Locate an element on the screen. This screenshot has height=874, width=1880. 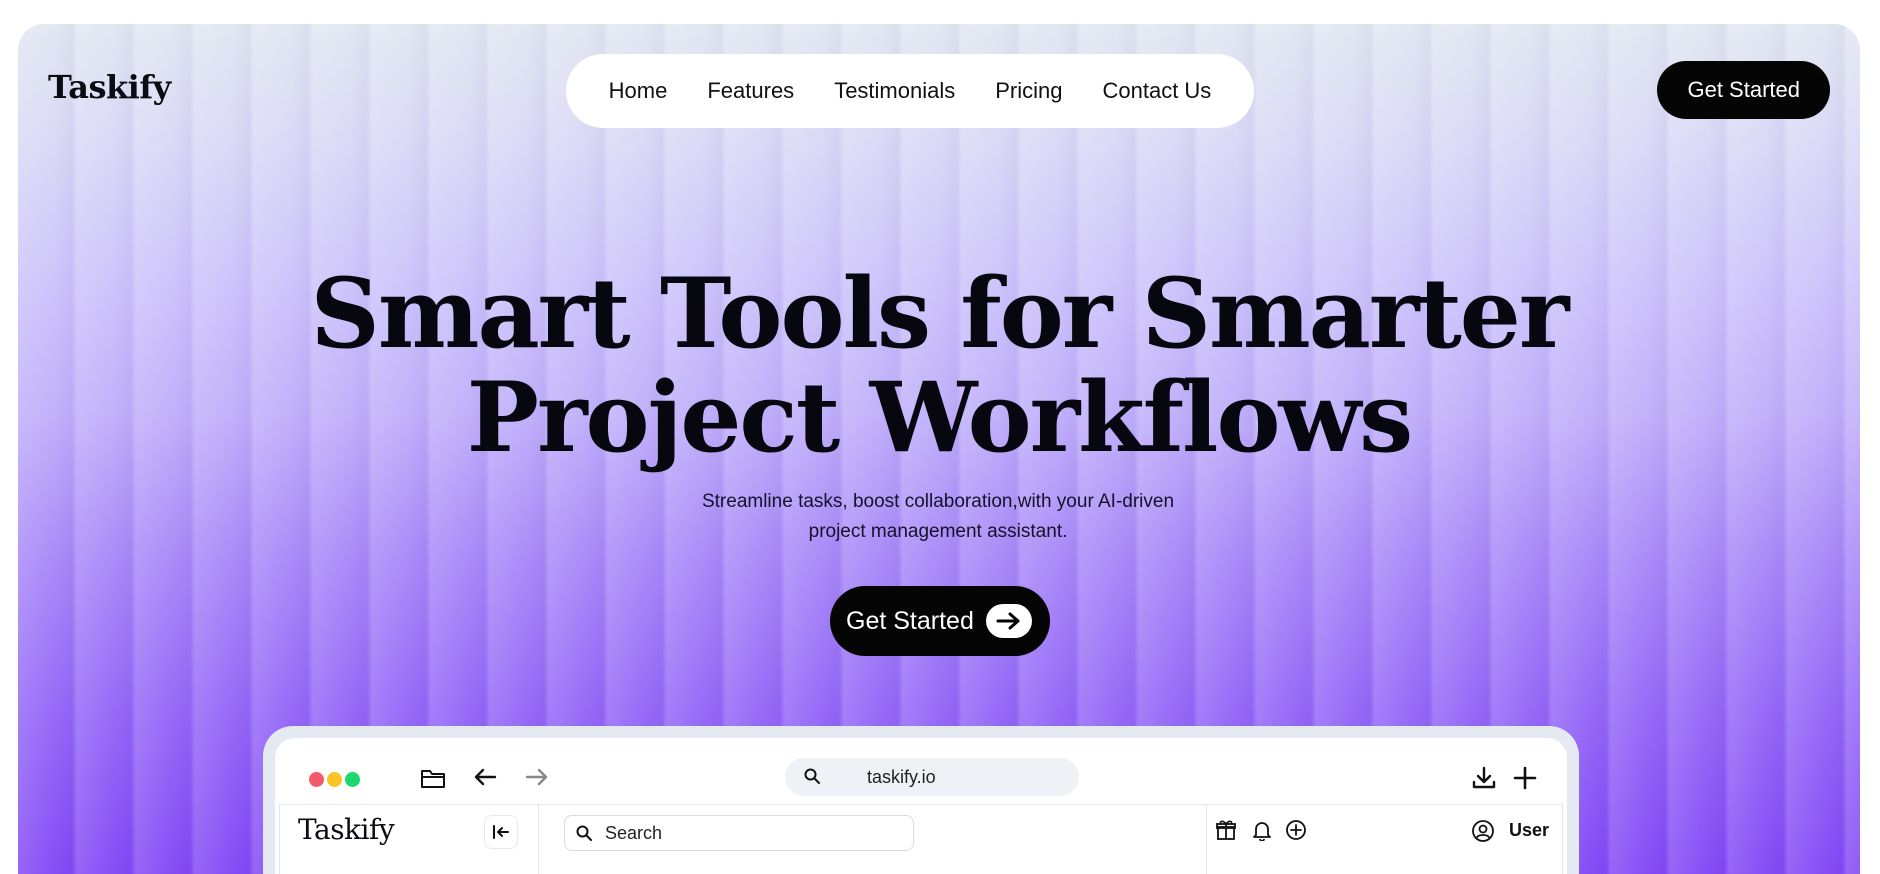
header-get-started-label: Get Started is located at coordinates (1743, 89).